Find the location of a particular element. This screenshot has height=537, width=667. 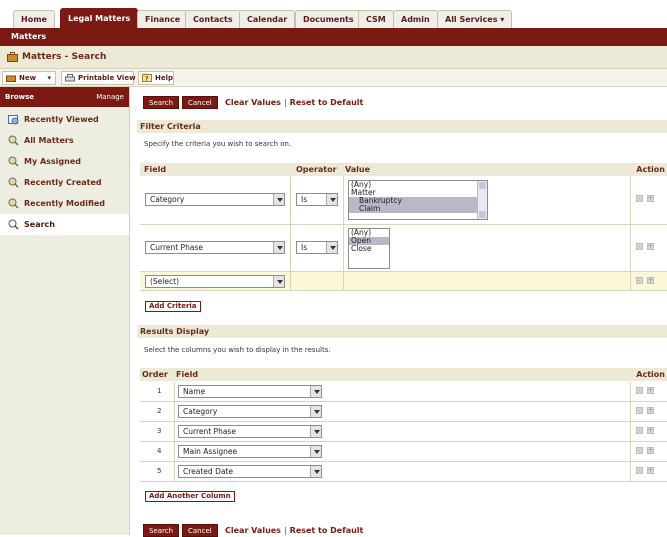

select-value: Category is located at coordinates (167, 199).